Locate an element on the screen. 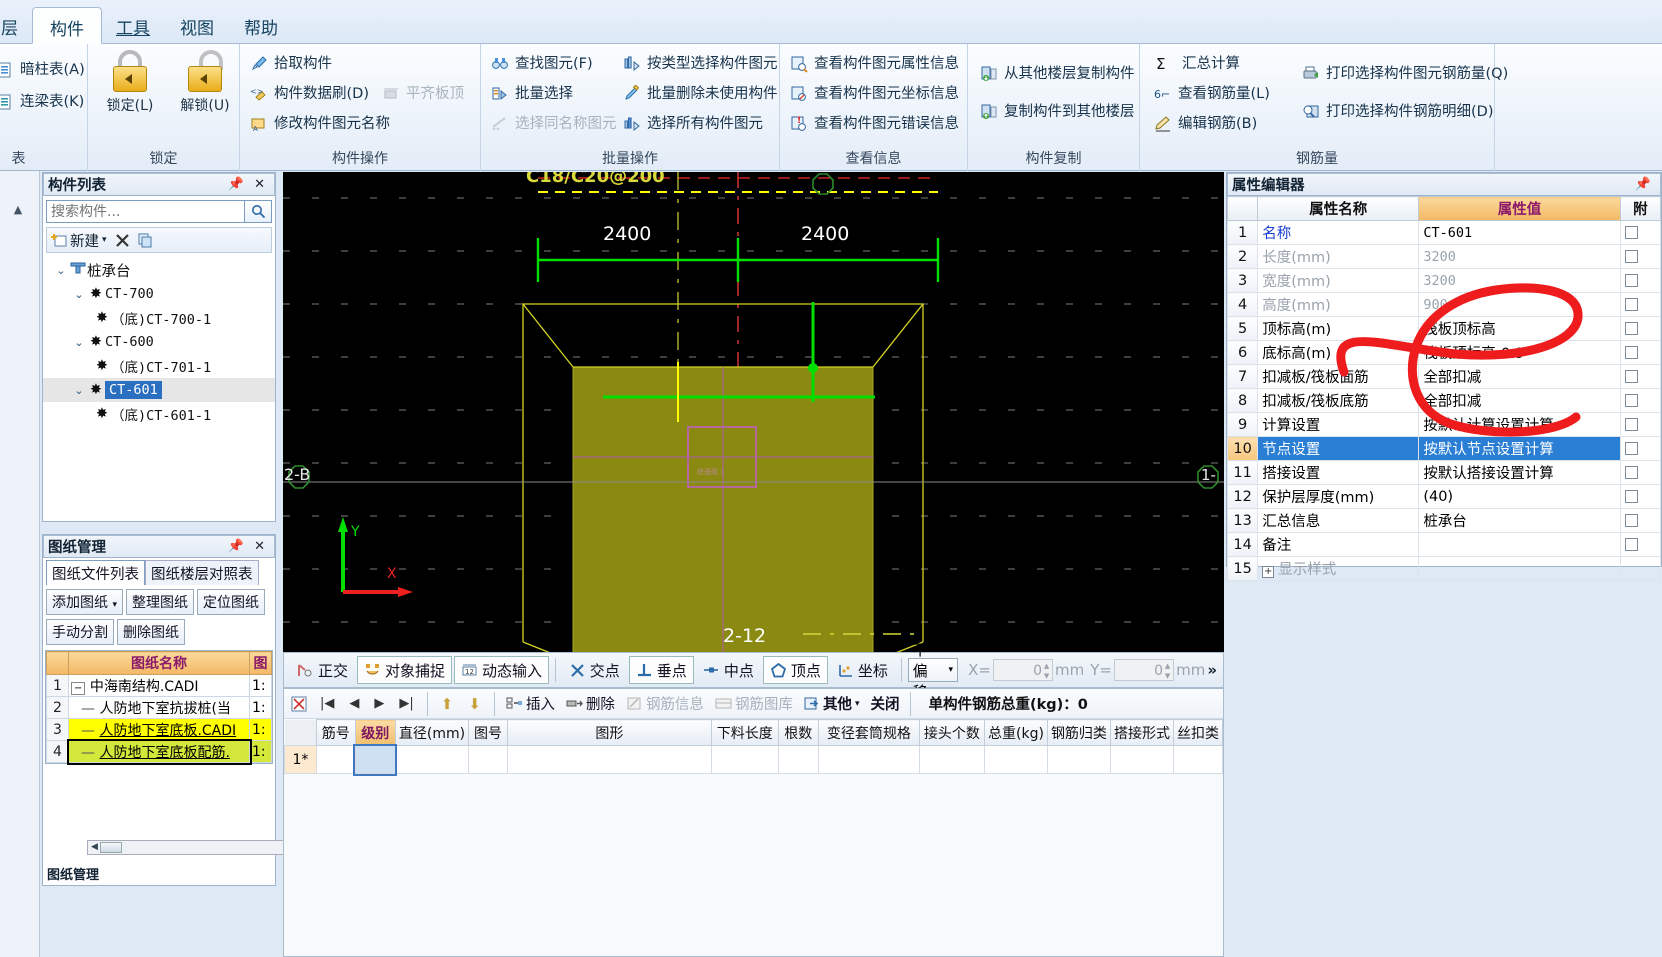 Image resolution: width=1662 pixels, height=957 pixels. offset-mode-select: 不偏移 ▾ is located at coordinates (933, 671).